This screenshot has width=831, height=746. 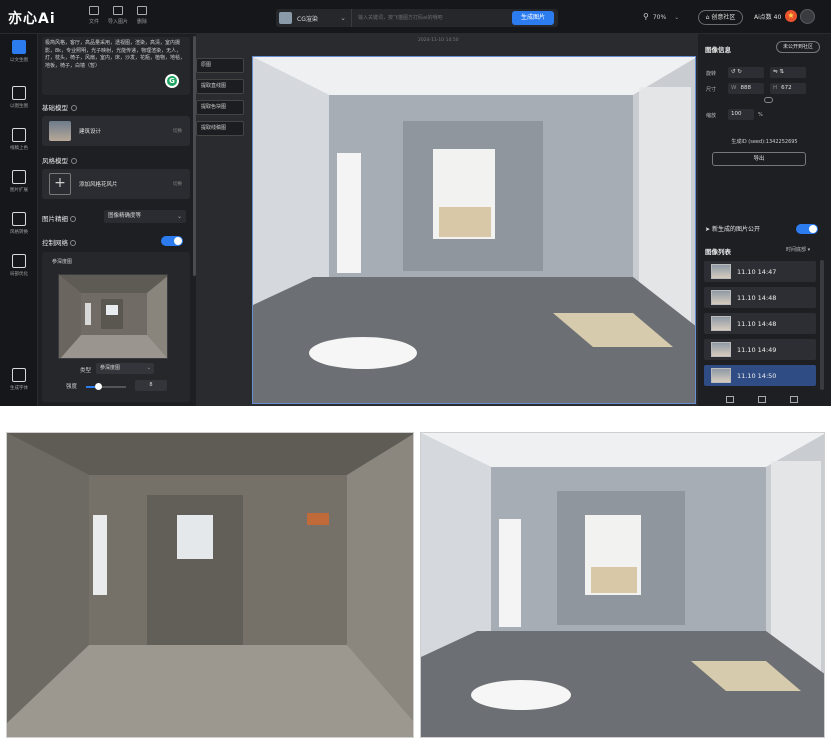 What do you see at coordinates (118, 10) in the screenshot?
I see `add-image-icon` at bounding box center [118, 10].